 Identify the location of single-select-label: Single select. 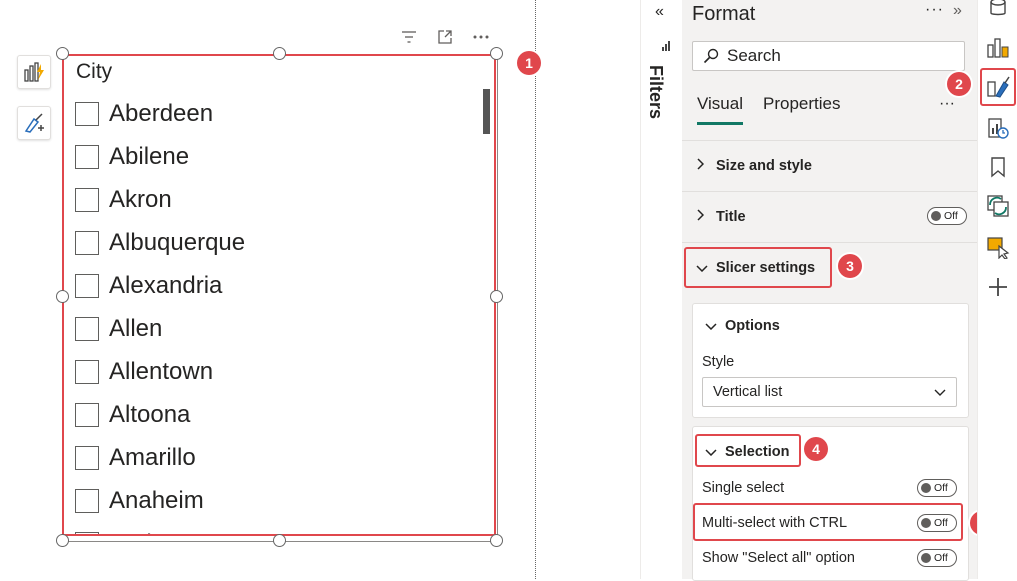
(743, 488).